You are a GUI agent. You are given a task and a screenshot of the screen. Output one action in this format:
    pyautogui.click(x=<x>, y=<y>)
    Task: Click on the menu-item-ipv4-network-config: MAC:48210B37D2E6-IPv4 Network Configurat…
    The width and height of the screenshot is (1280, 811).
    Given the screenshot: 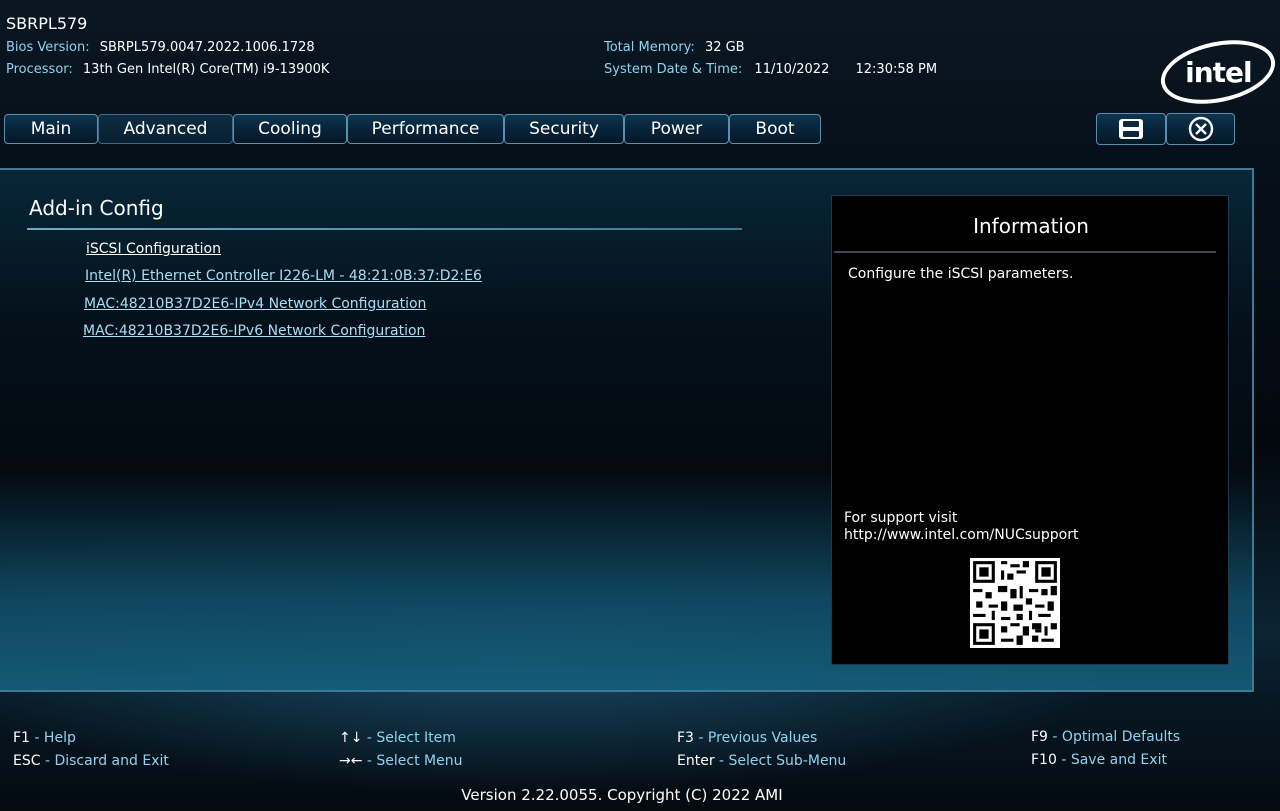 What is the action you would take?
    pyautogui.click(x=255, y=304)
    